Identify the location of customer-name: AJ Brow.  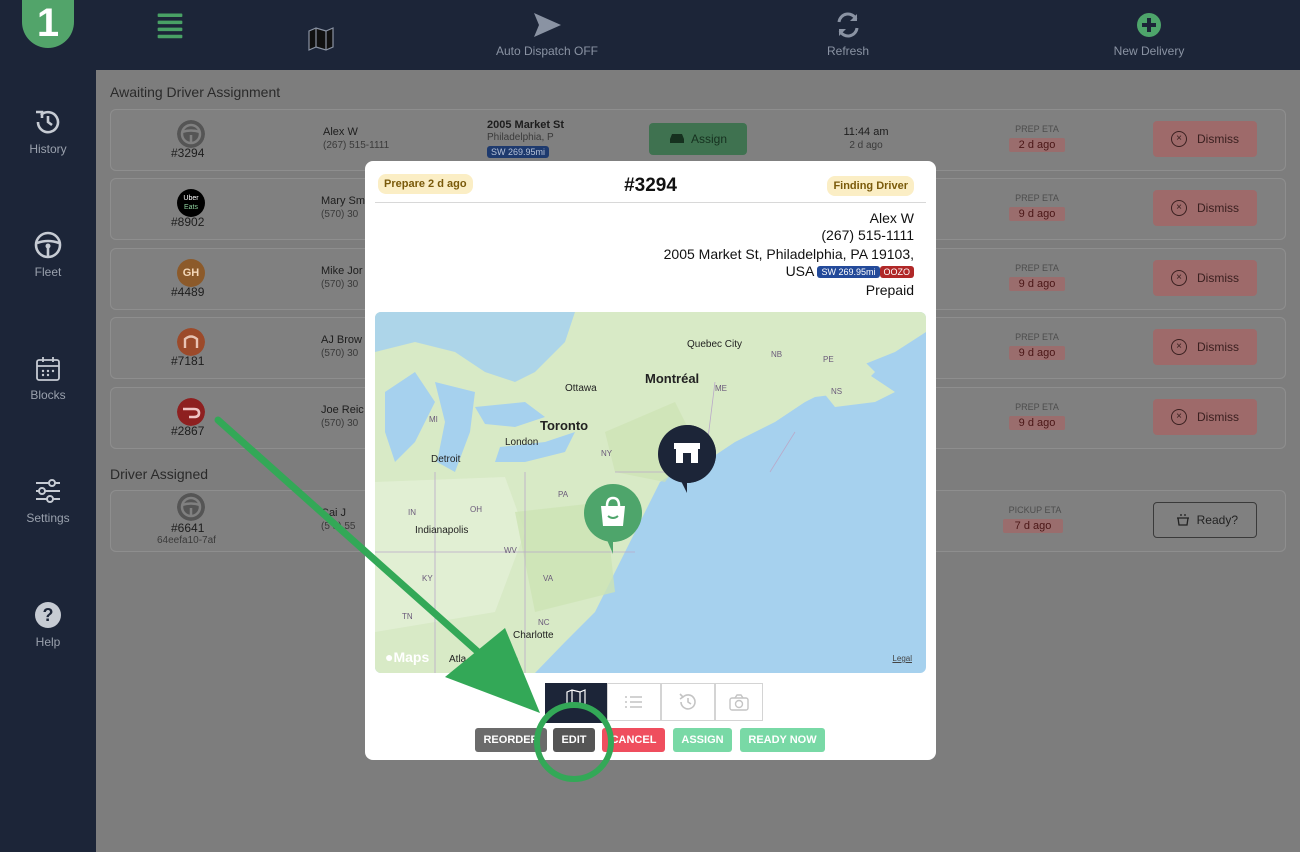
(341, 340).